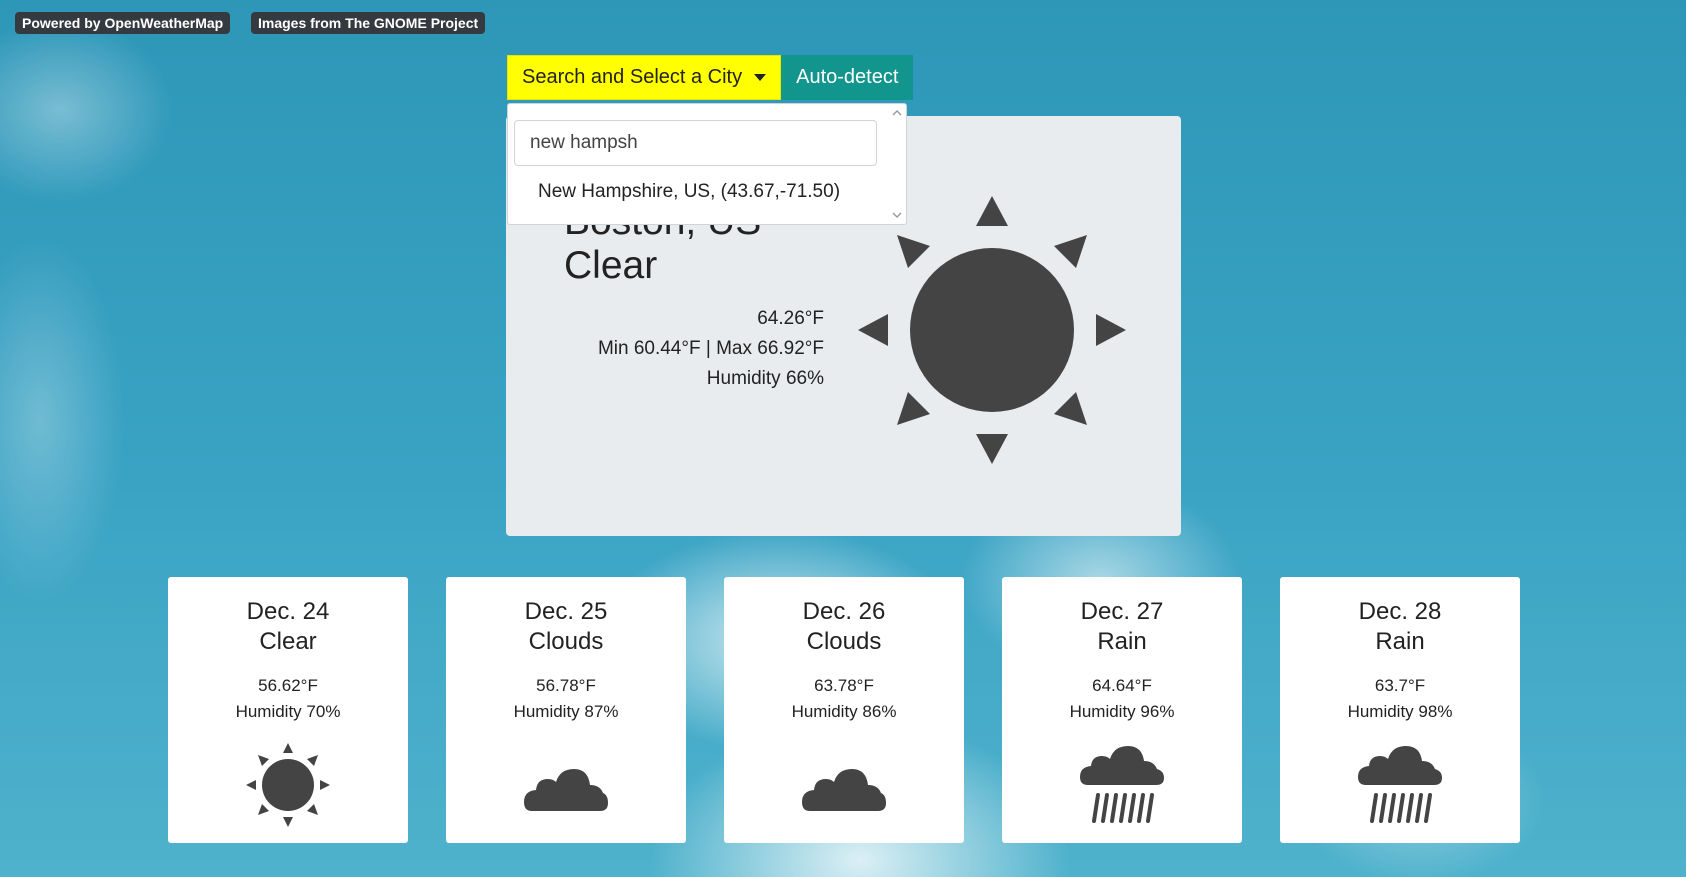 Image resolution: width=1686 pixels, height=877 pixels. Describe the element at coordinates (368, 23) in the screenshot. I see `gnome-images-badge: Images from The GNOME Project` at that location.